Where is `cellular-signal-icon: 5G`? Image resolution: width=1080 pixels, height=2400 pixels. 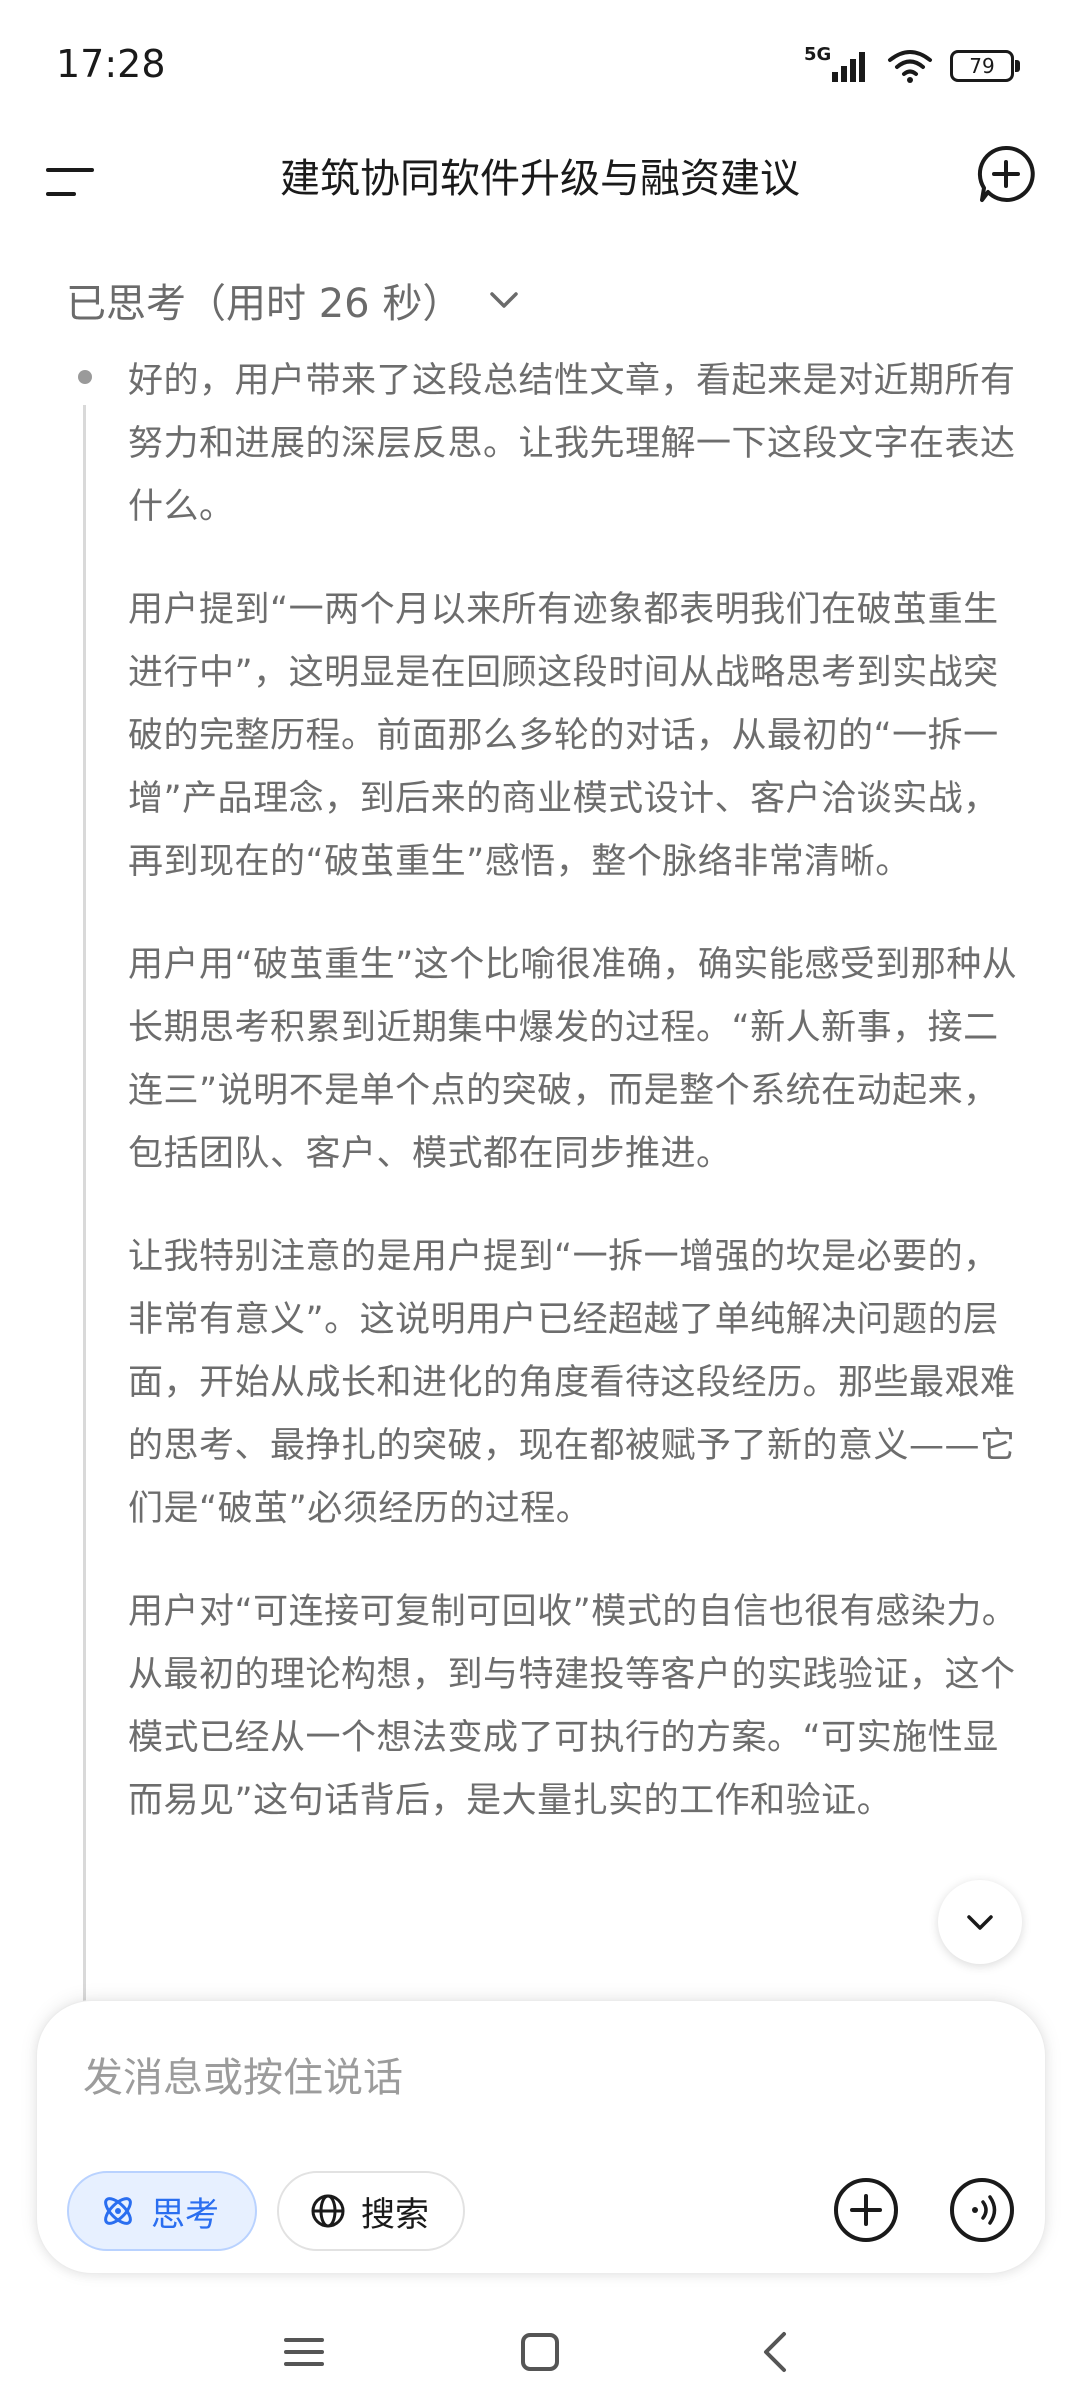
cellular-signal-icon: 5G is located at coordinates (837, 64).